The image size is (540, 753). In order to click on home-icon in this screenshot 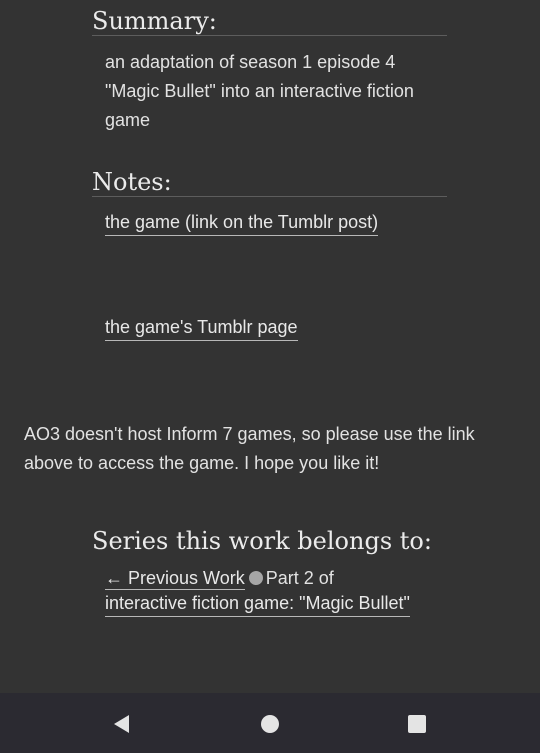, I will do `click(270, 724)`.